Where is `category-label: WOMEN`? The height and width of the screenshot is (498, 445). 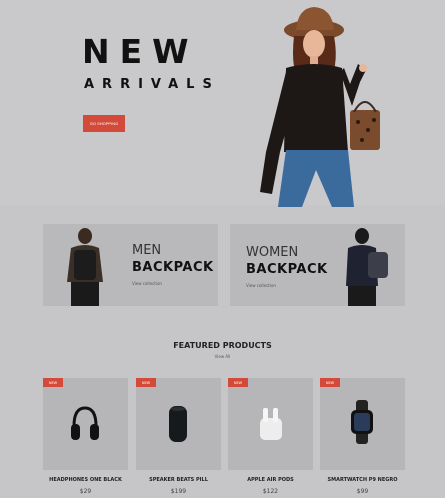
category-label: WOMEN is located at coordinates (272, 252).